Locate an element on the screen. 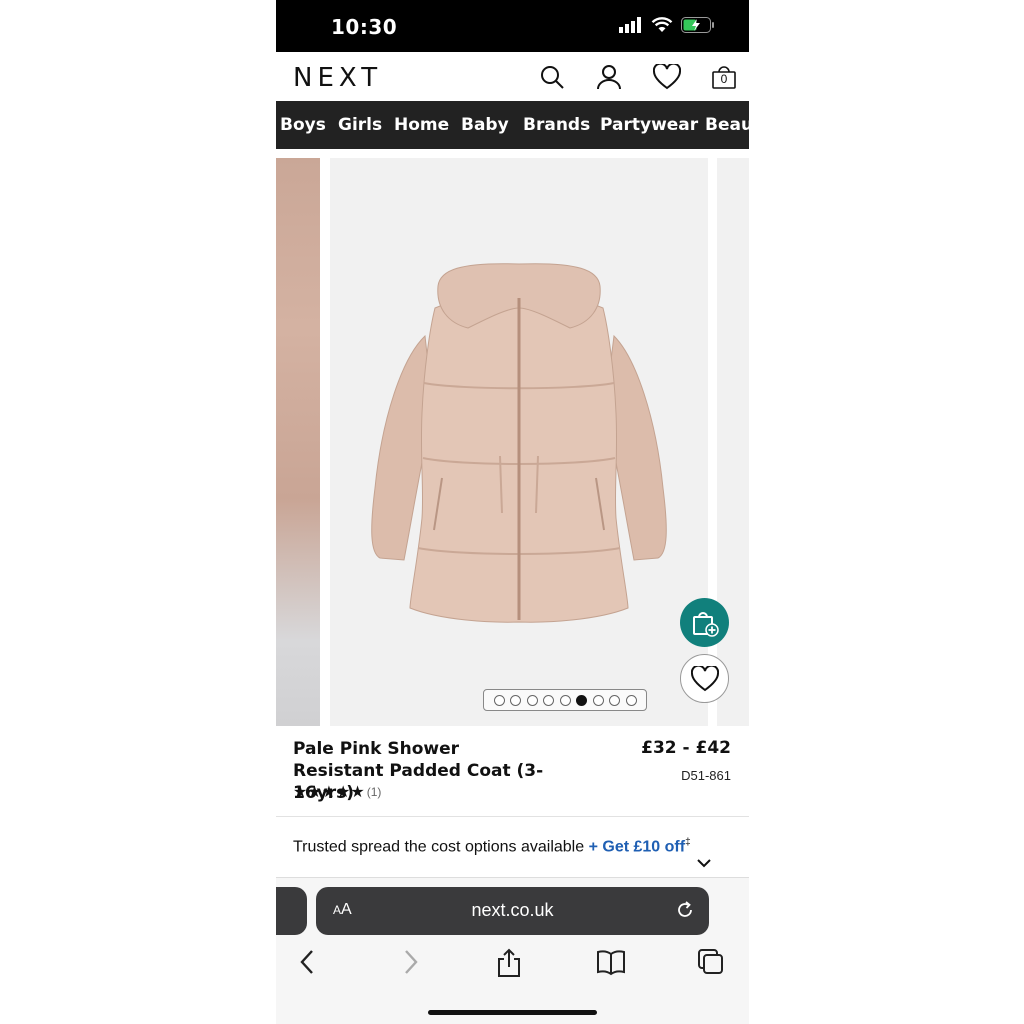  url-text: next.co.uk is located at coordinates (512, 910).